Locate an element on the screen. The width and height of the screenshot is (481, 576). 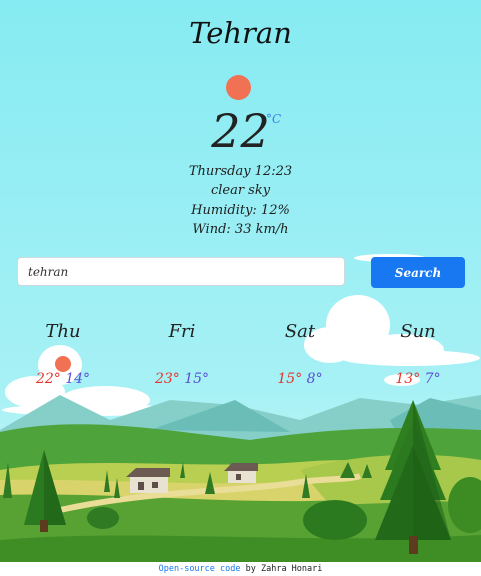
footer: Open-source code by Zahra Honari is located at coordinates (240, 569).